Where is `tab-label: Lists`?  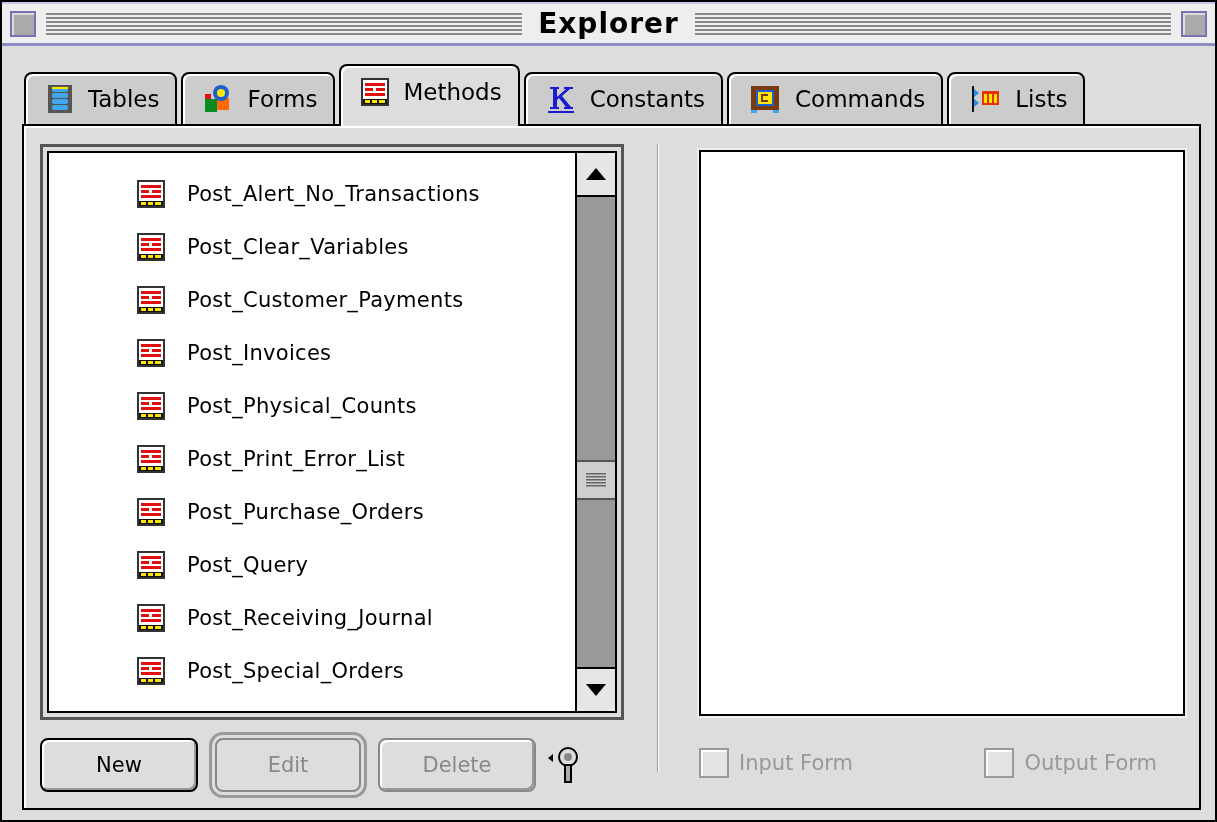
tab-label: Lists is located at coordinates (1041, 99).